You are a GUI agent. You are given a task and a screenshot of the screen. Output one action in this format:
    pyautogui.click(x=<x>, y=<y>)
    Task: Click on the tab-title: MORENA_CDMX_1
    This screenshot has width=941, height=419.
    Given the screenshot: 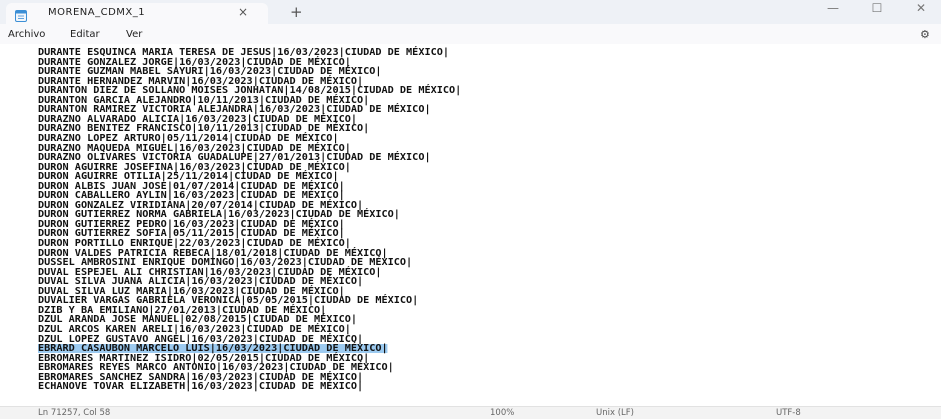 What is the action you would take?
    pyautogui.click(x=97, y=12)
    